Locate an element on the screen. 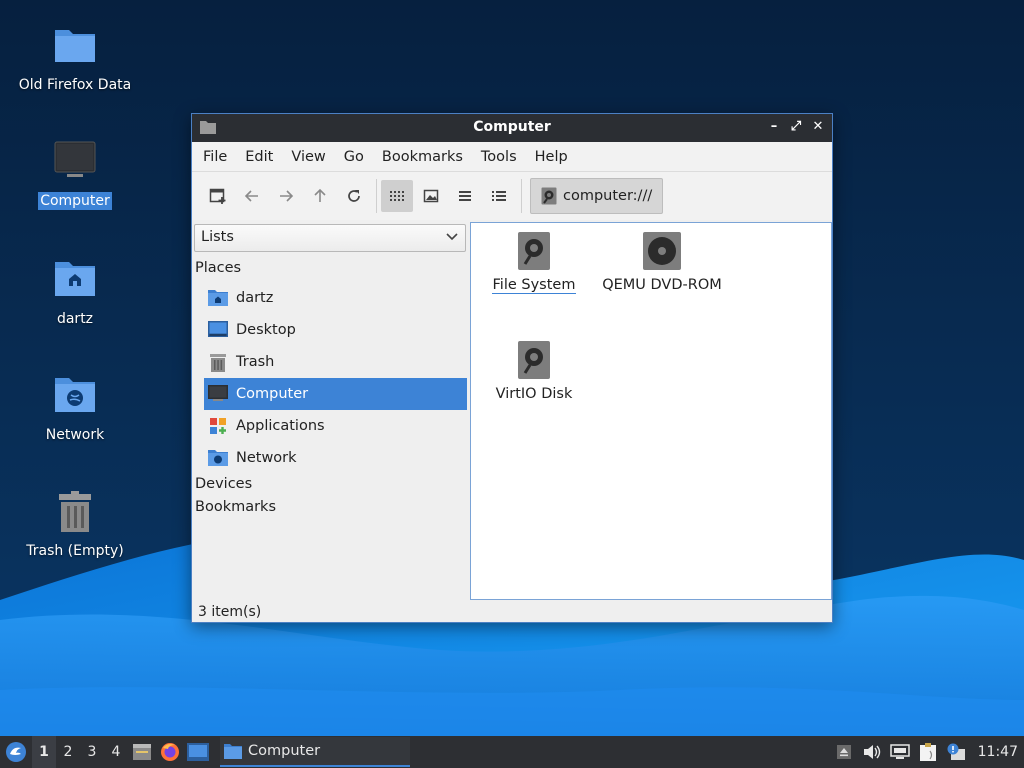  firefox-icon is located at coordinates (170, 752).